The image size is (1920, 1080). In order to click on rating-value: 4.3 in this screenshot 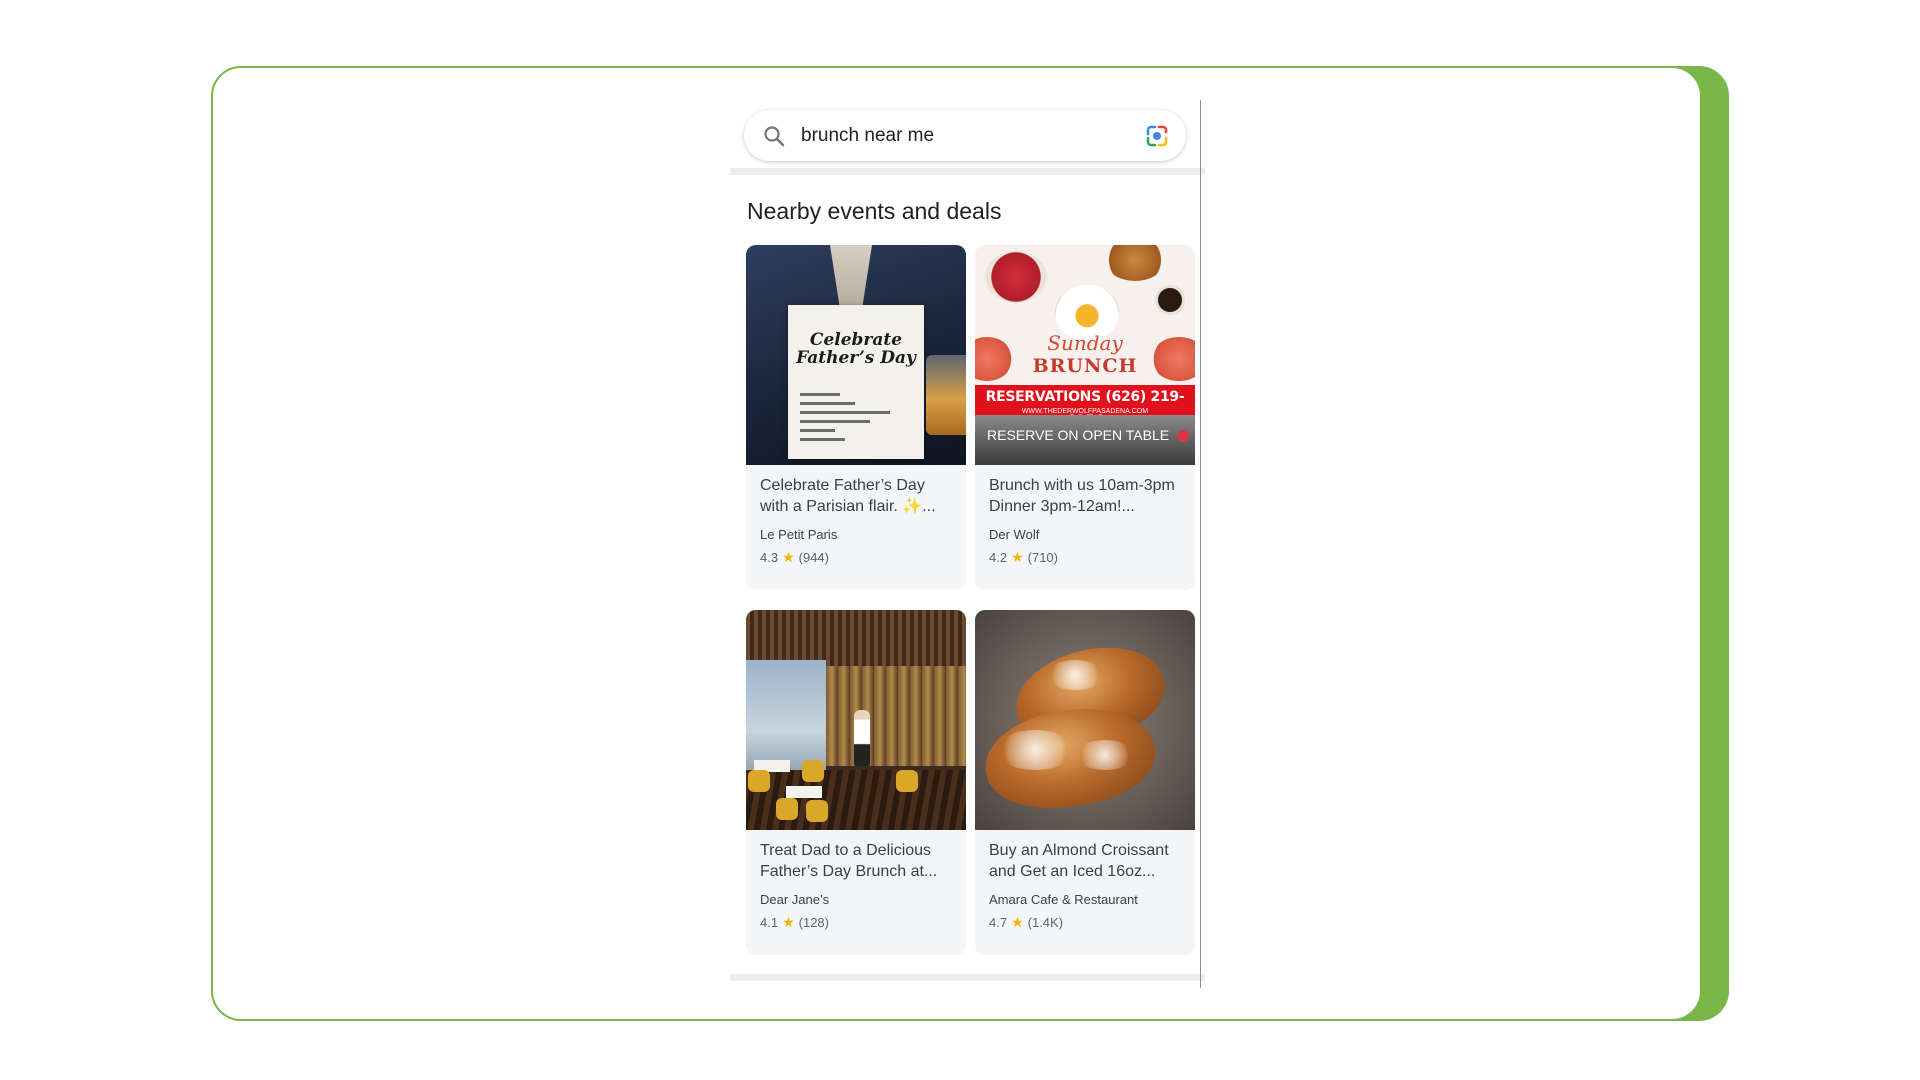, I will do `click(769, 557)`.